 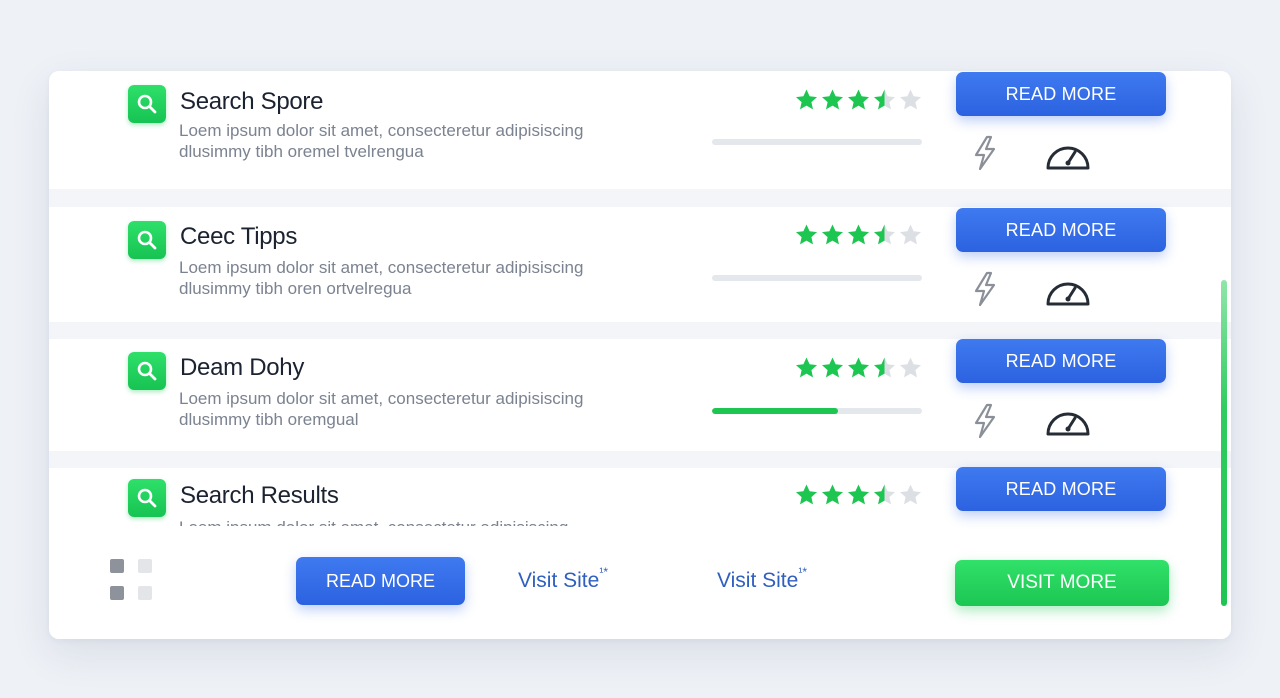 What do you see at coordinates (301, 151) in the screenshot?
I see `result-desc-line2: dlusimmy tibh oremel tvelrengua` at bounding box center [301, 151].